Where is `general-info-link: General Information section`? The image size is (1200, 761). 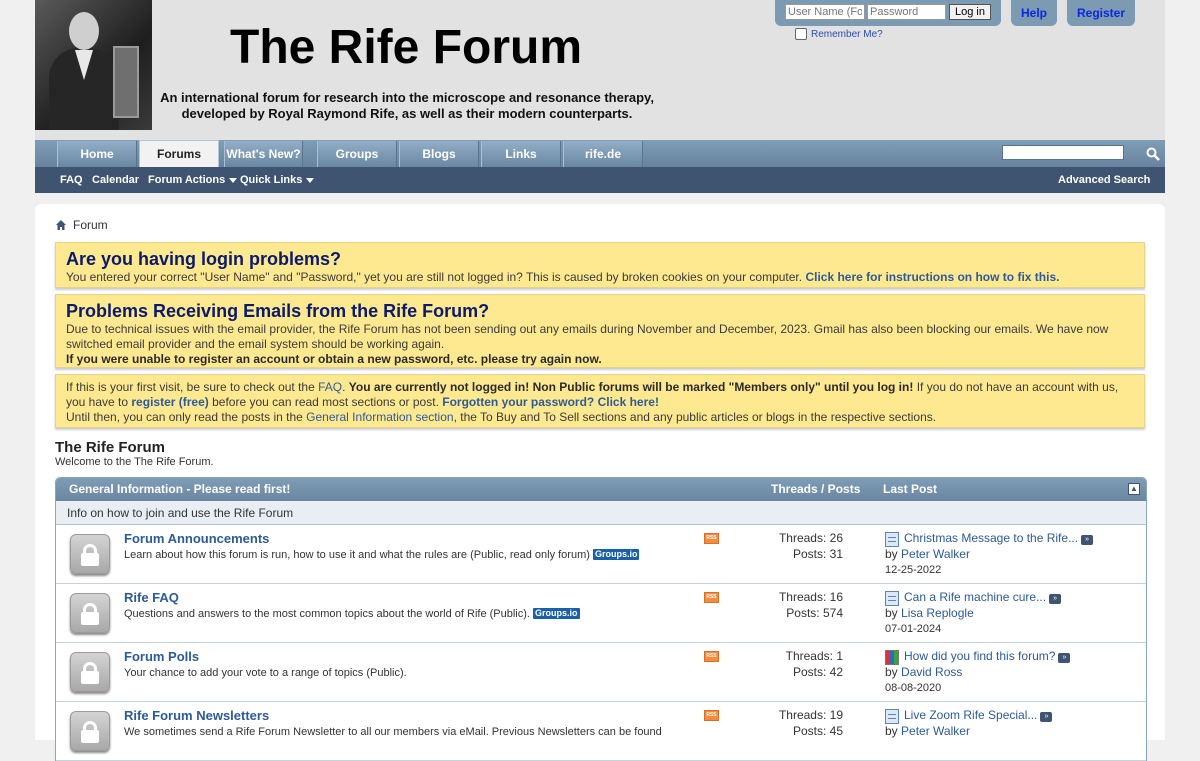
general-info-link: General Information section is located at coordinates (379, 417).